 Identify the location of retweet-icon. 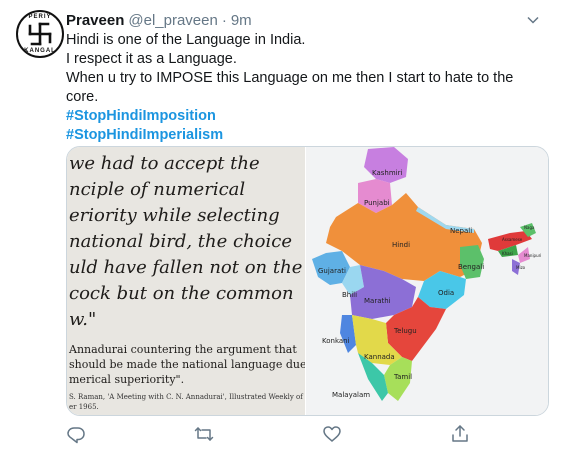
(204, 434).